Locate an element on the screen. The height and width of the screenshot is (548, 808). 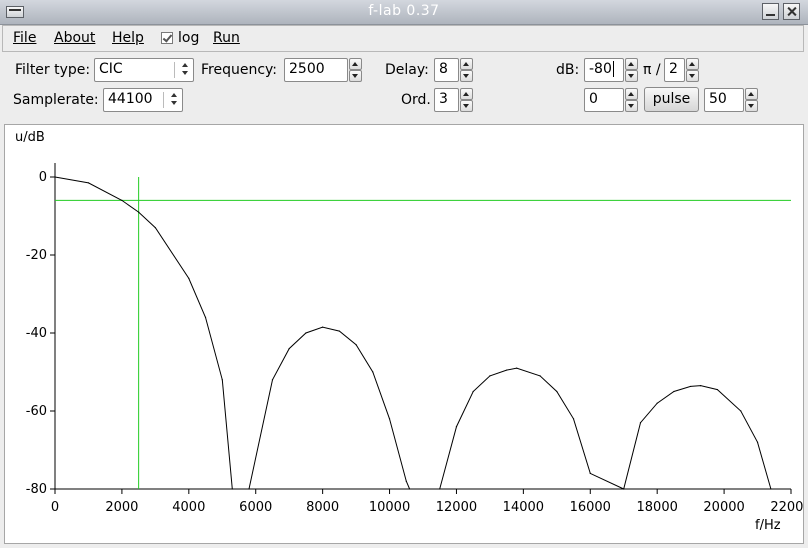
x-tick-label: 0 is located at coordinates (55, 507).